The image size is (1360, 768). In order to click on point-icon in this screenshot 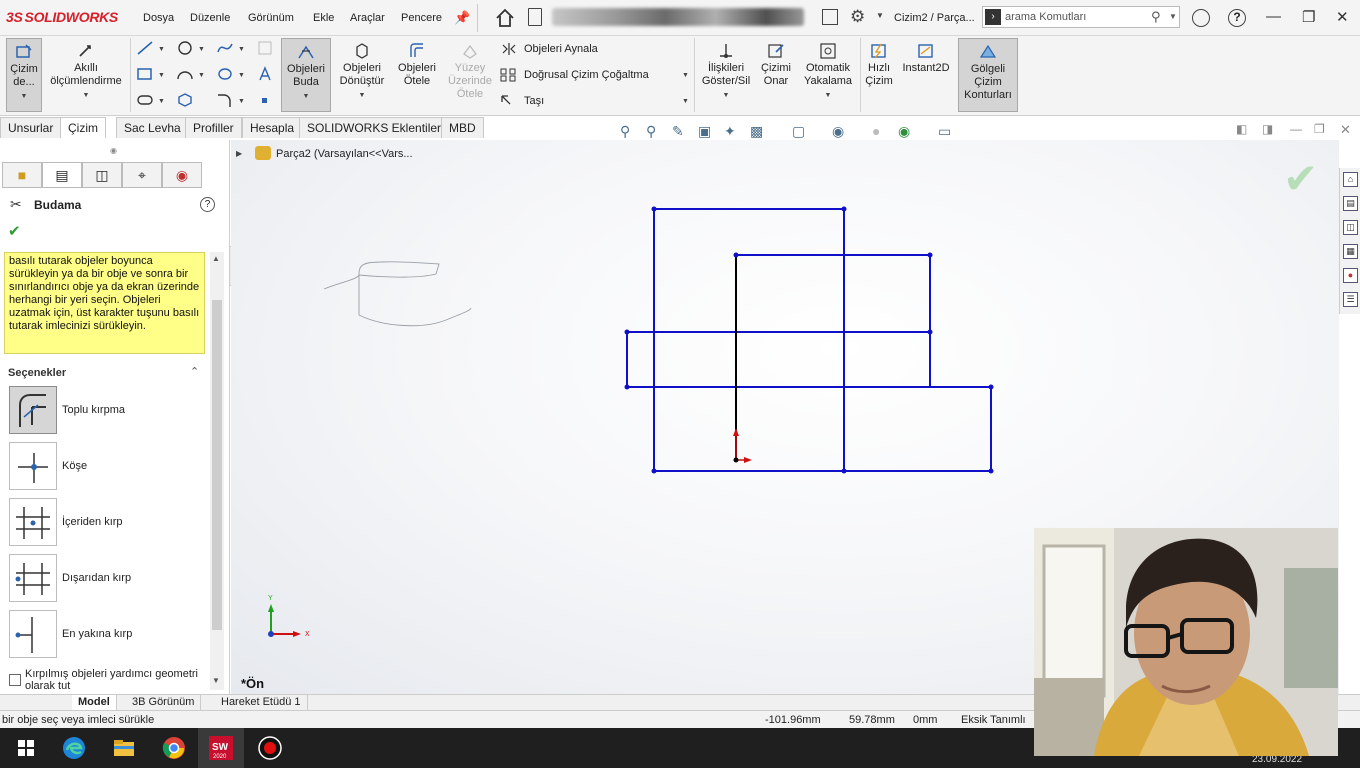, I will do `click(265, 100)`.